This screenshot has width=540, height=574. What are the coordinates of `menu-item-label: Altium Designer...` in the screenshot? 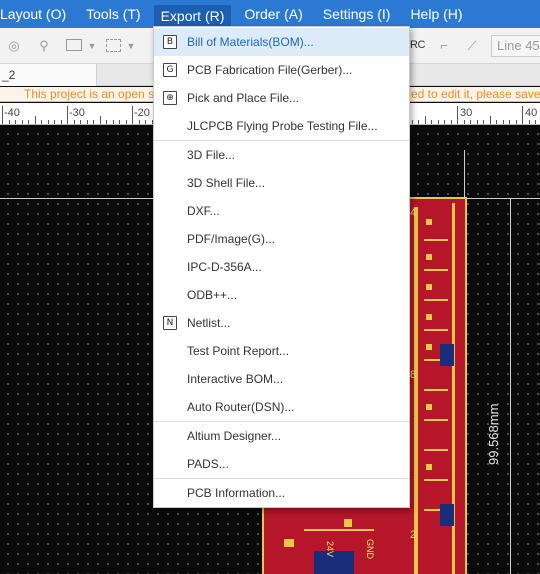 It's located at (234, 436).